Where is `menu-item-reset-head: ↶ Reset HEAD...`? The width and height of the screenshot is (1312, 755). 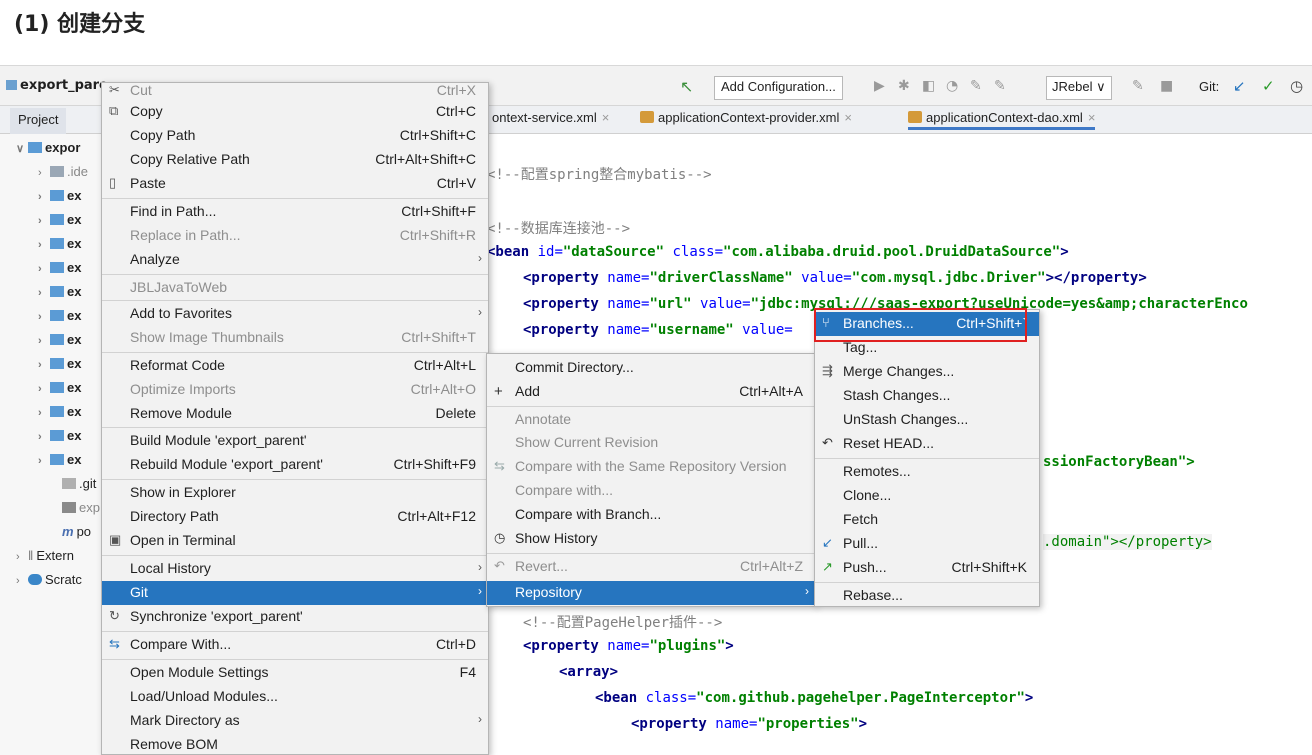 menu-item-reset-head: ↶ Reset HEAD... is located at coordinates (927, 444).